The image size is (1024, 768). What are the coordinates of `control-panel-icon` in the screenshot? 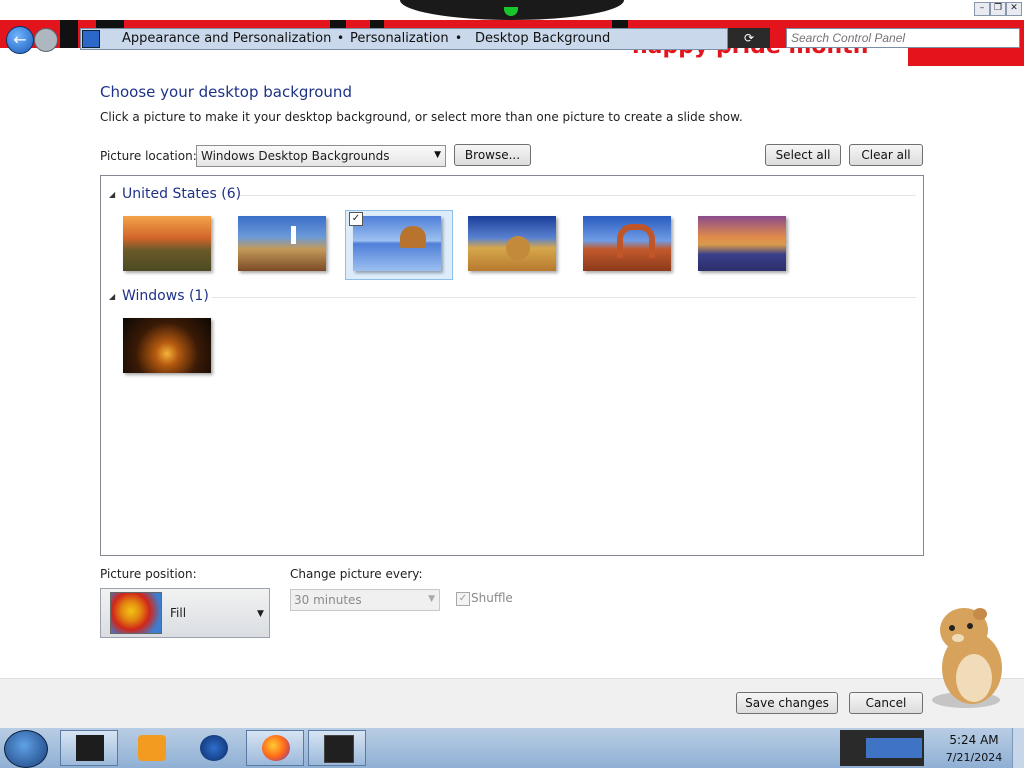 It's located at (91, 39).